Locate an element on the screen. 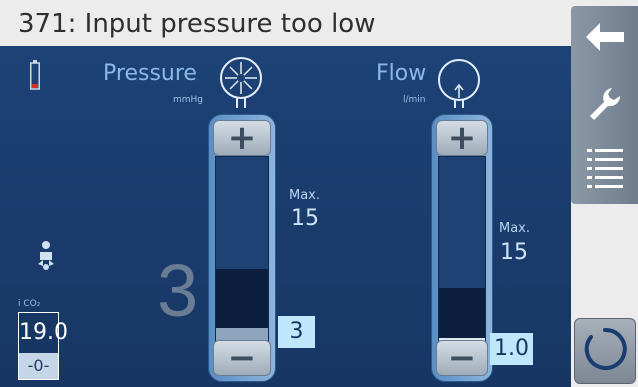 The height and width of the screenshot is (387, 638). flow-slider: + − is located at coordinates (462, 248).